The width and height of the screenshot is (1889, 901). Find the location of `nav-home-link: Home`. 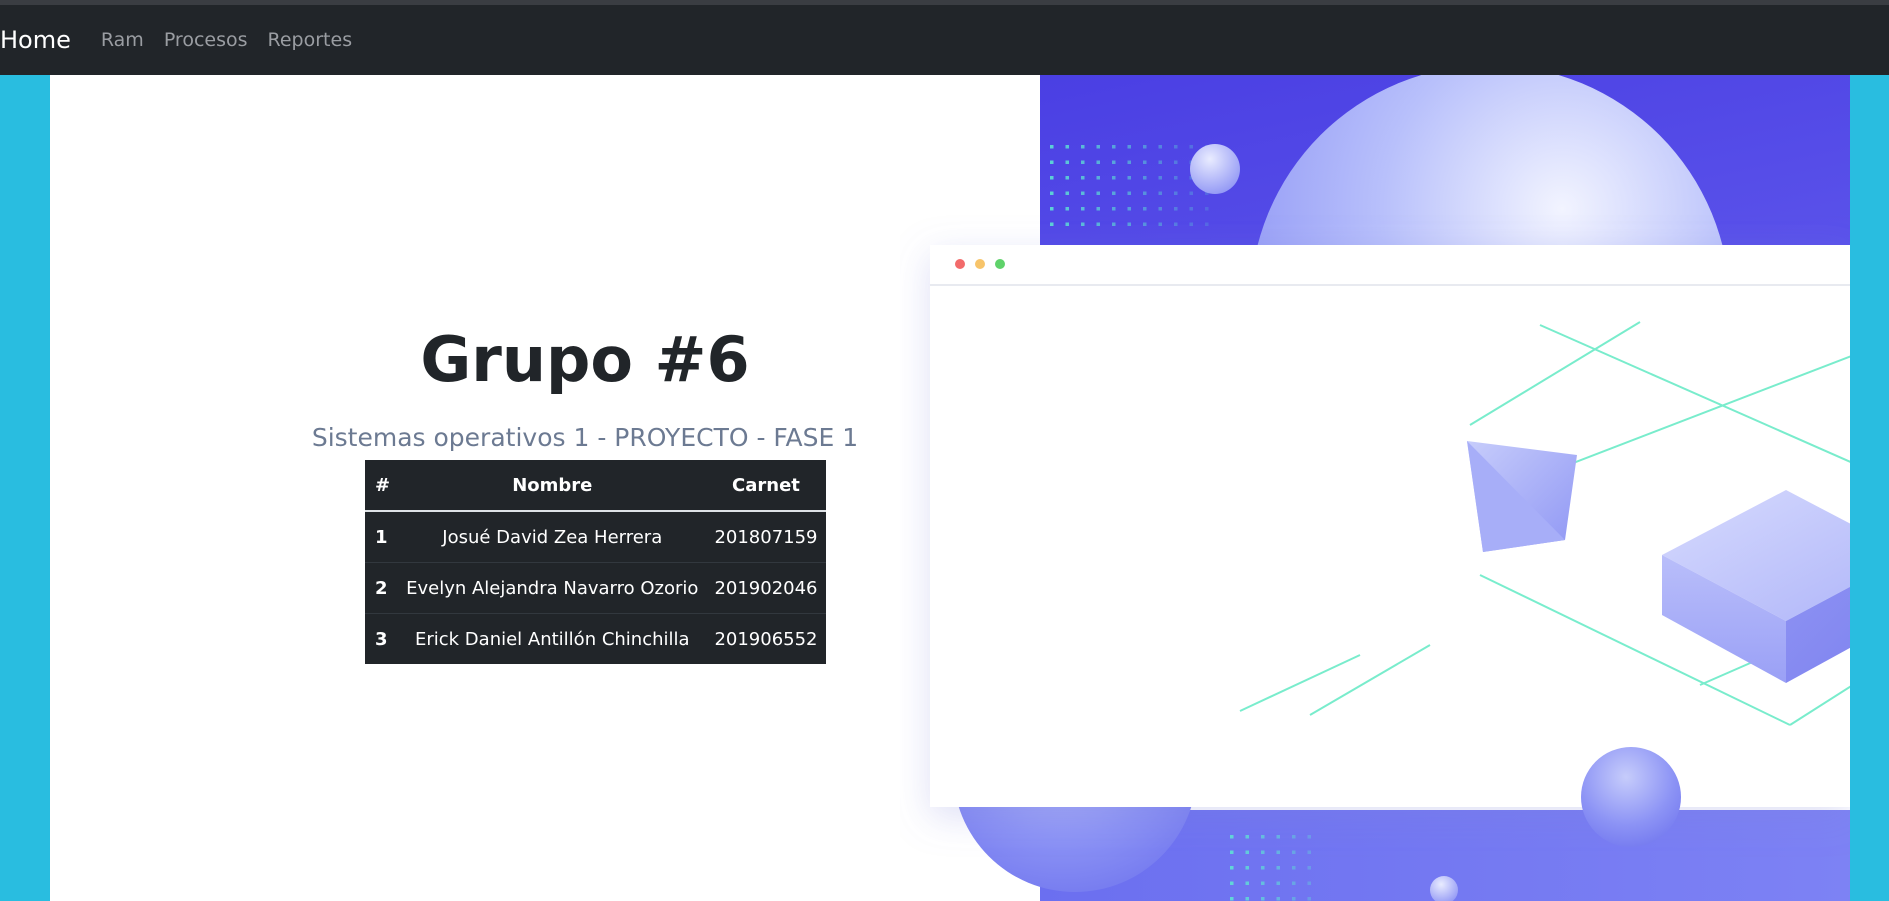

nav-home-link: Home is located at coordinates (35, 40).